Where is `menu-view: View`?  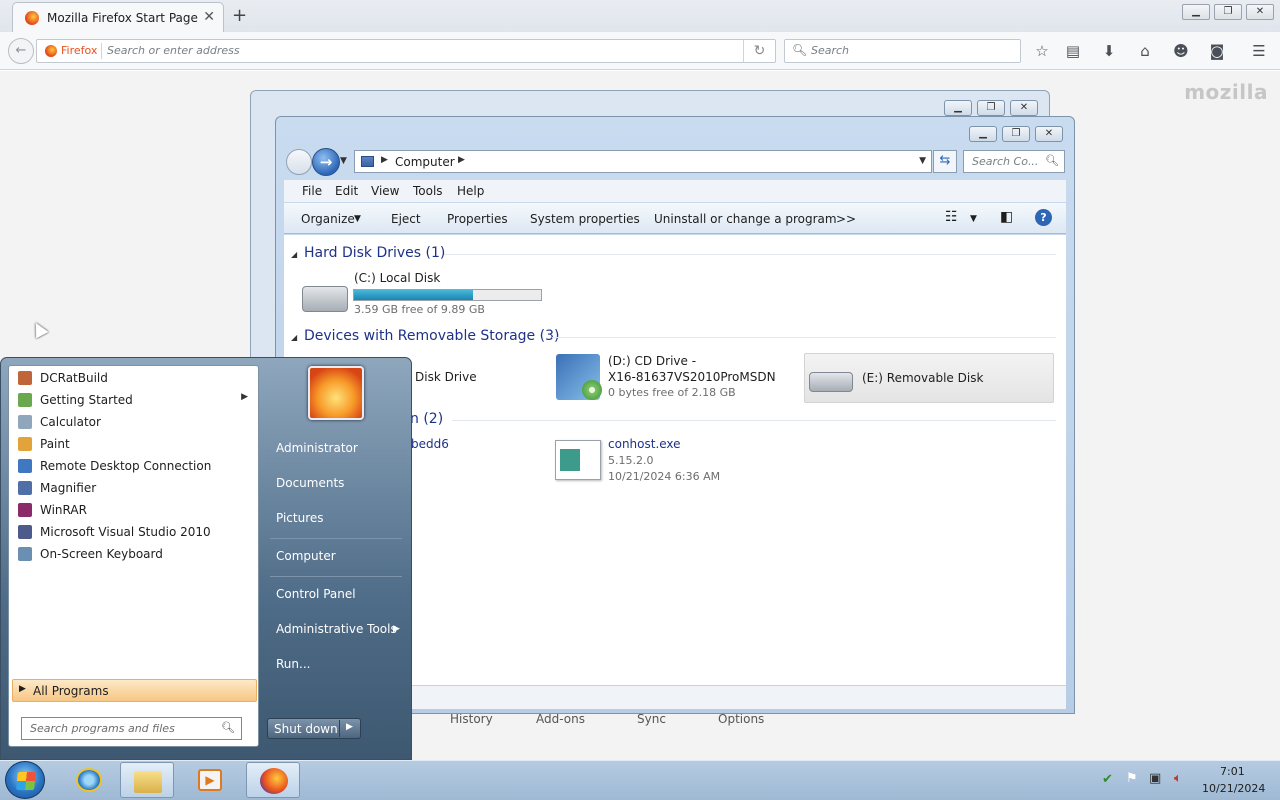
menu-view: View is located at coordinates (385, 191).